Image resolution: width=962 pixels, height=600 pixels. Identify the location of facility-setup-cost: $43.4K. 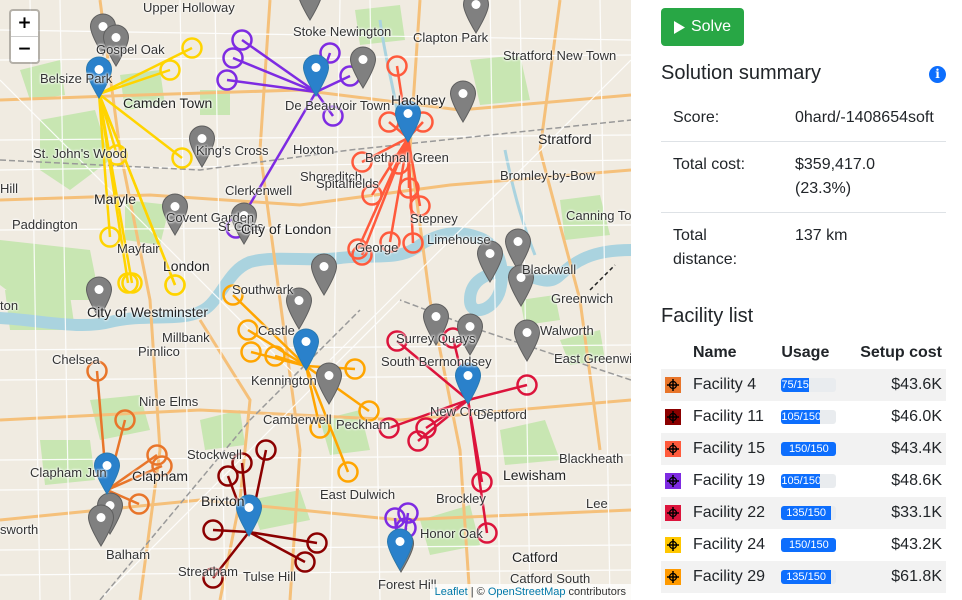
(896, 449).